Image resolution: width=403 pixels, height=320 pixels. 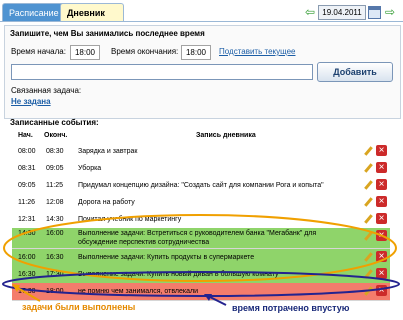 What do you see at coordinates (55, 291) in the screenshot?
I see `row-end-time: 18:00` at bounding box center [55, 291].